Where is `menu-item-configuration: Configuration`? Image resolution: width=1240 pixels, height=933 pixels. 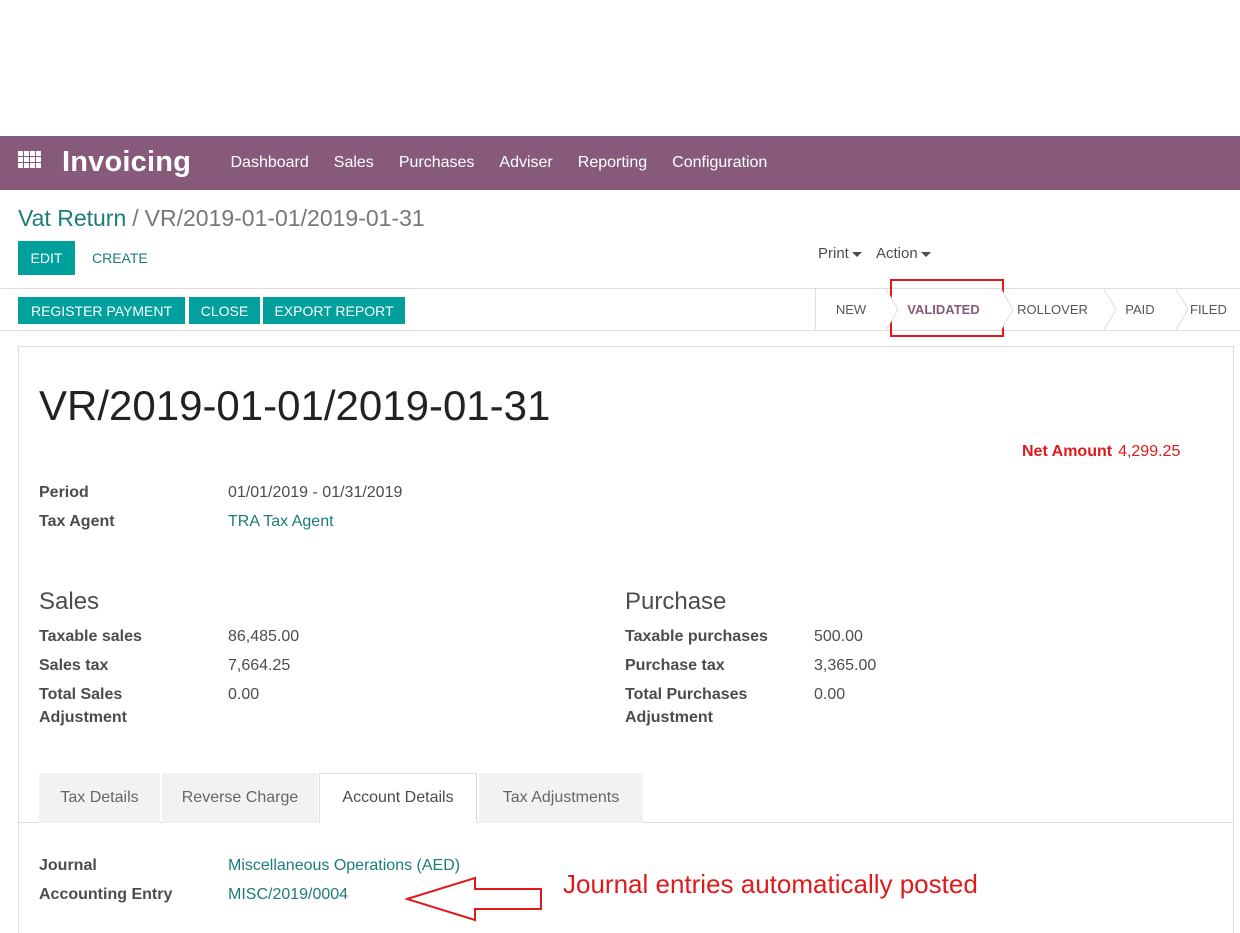 menu-item-configuration: Configuration is located at coordinates (720, 163).